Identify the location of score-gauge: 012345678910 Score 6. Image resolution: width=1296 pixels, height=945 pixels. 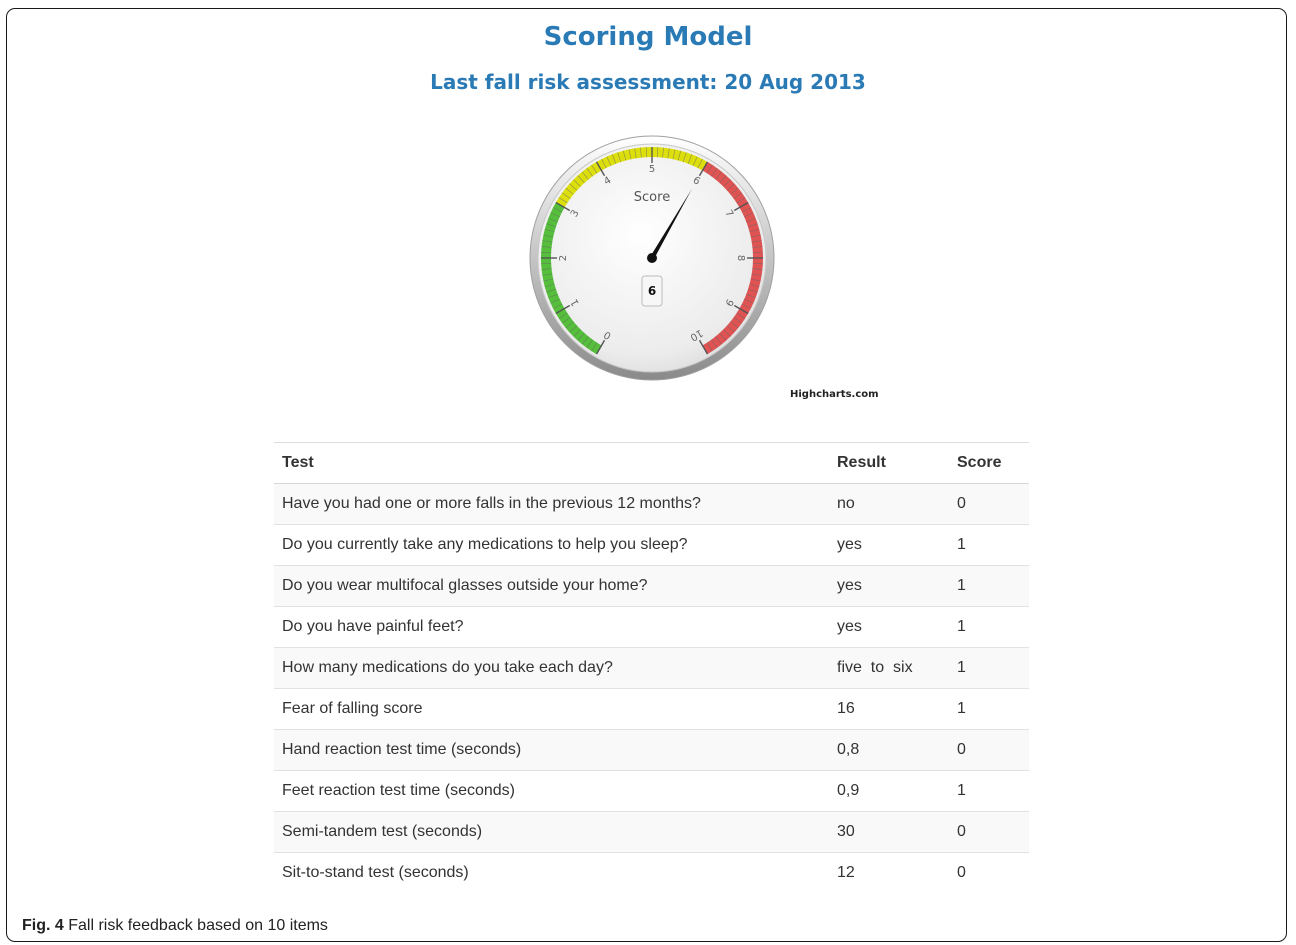
(652, 258).